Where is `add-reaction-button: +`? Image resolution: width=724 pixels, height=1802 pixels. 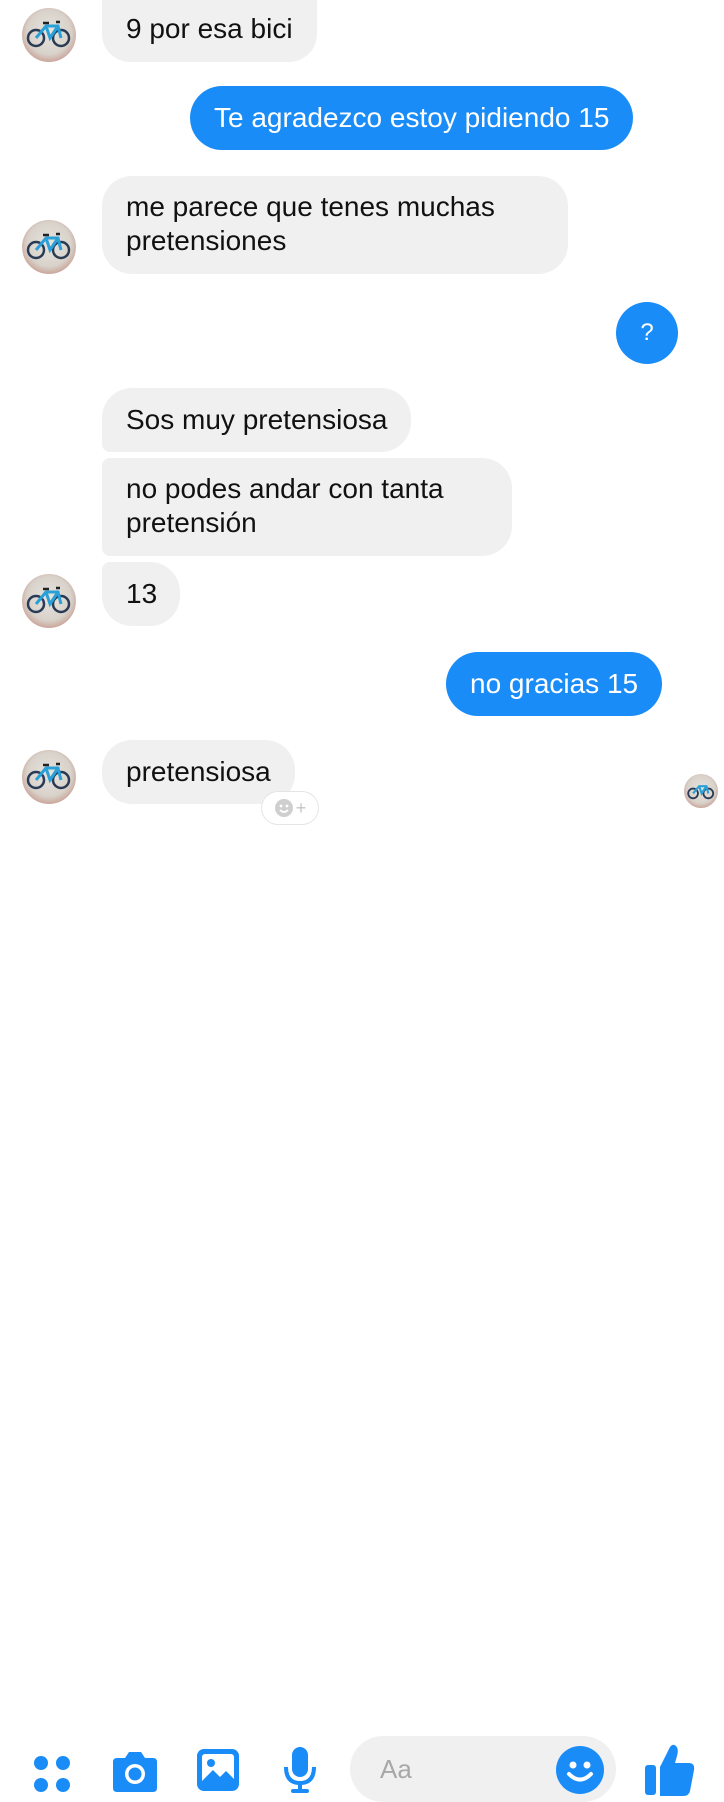
add-reaction-button: + is located at coordinates (290, 808).